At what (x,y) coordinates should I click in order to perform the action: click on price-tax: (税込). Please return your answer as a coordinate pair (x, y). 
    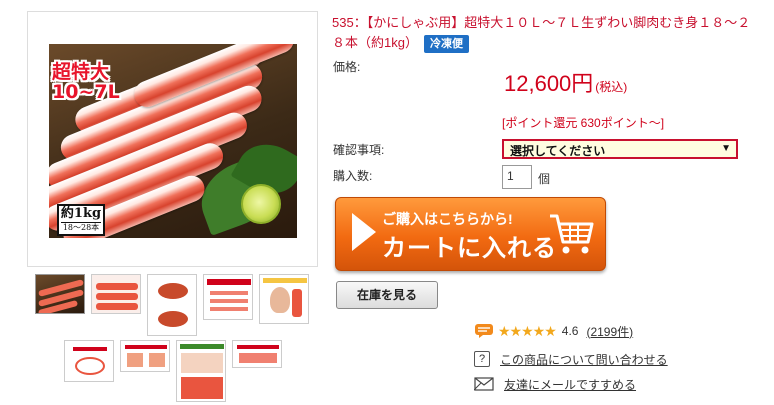
    Looking at the image, I should click on (611, 87).